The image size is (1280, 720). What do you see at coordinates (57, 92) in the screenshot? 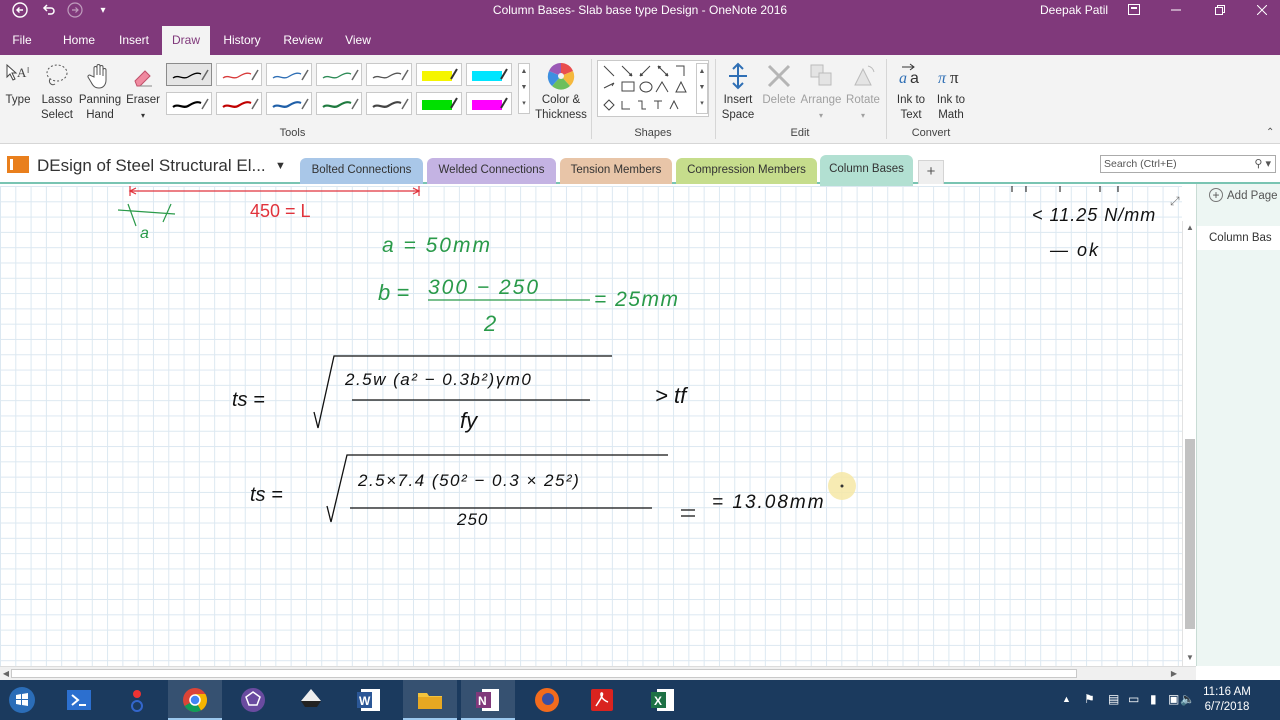
I see `lasso-select-button: Lasso Select` at bounding box center [57, 92].